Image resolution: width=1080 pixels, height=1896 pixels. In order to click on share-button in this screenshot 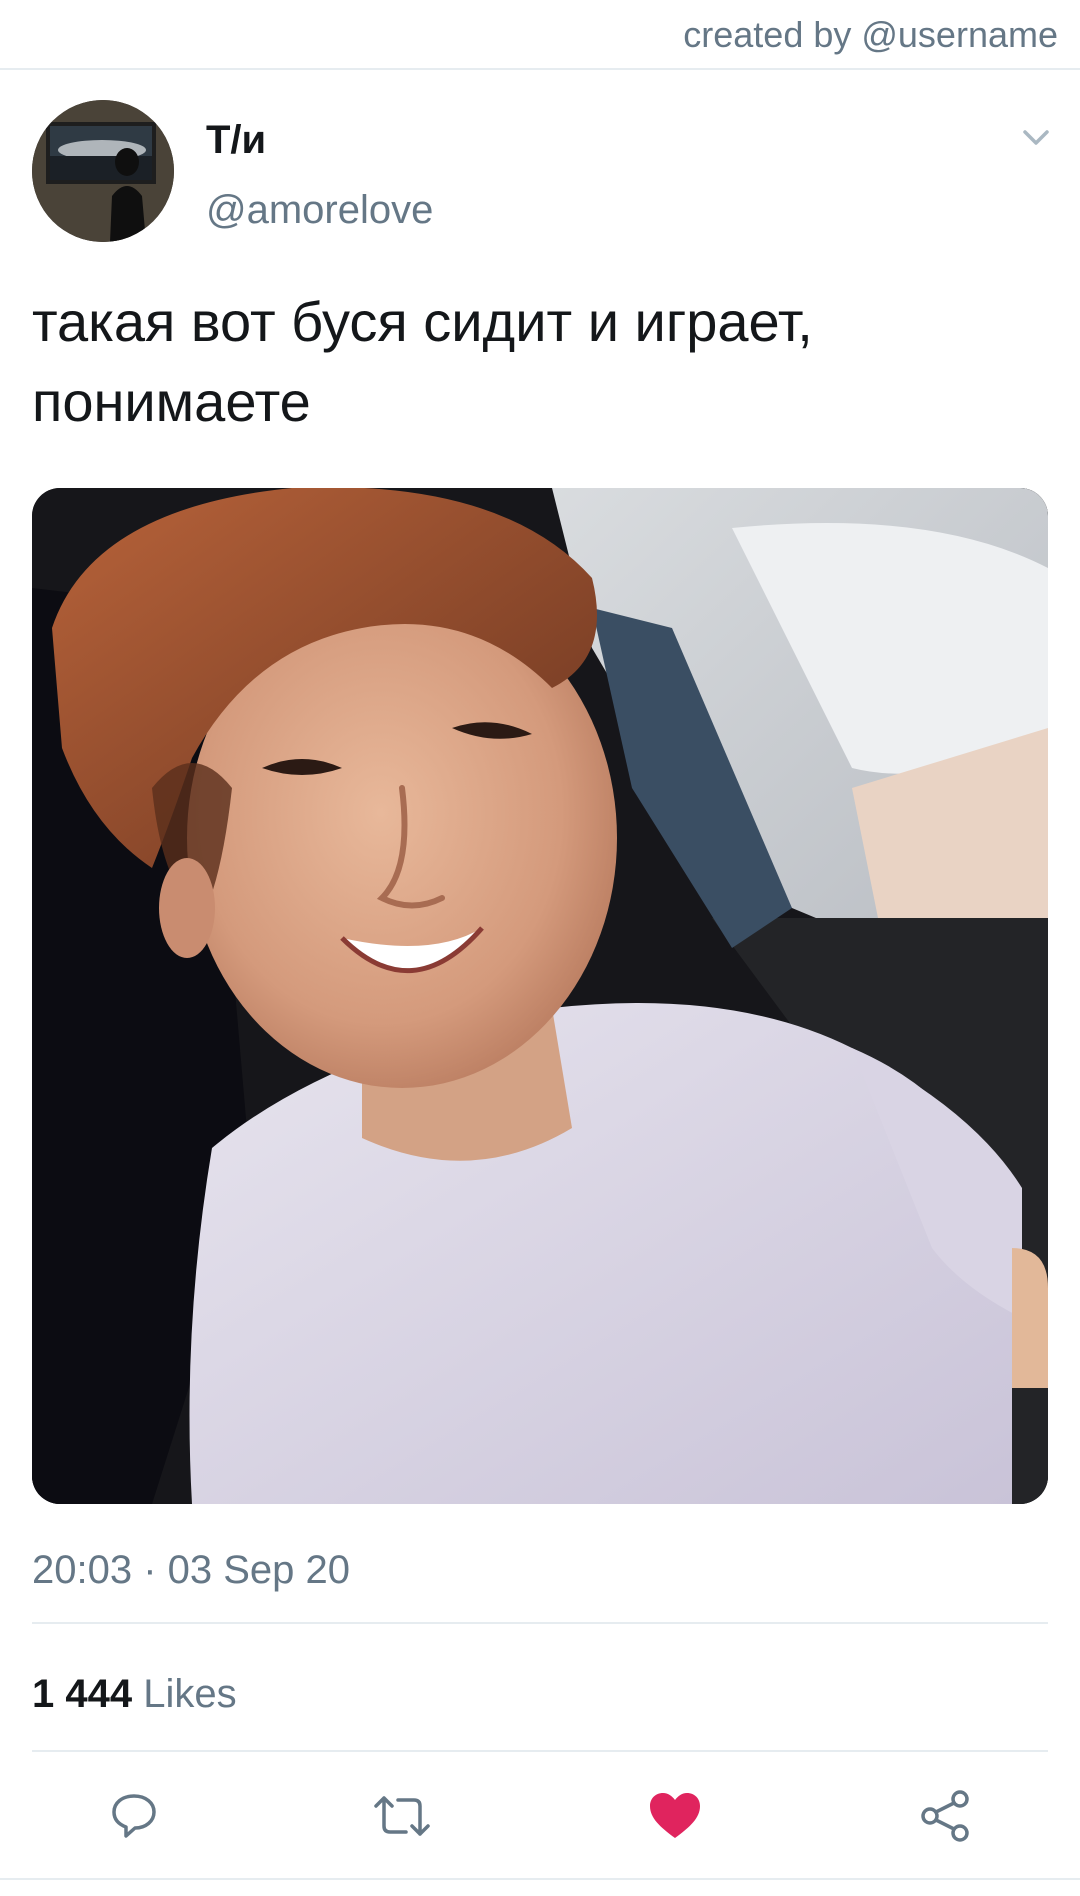, I will do `click(945, 1816)`.